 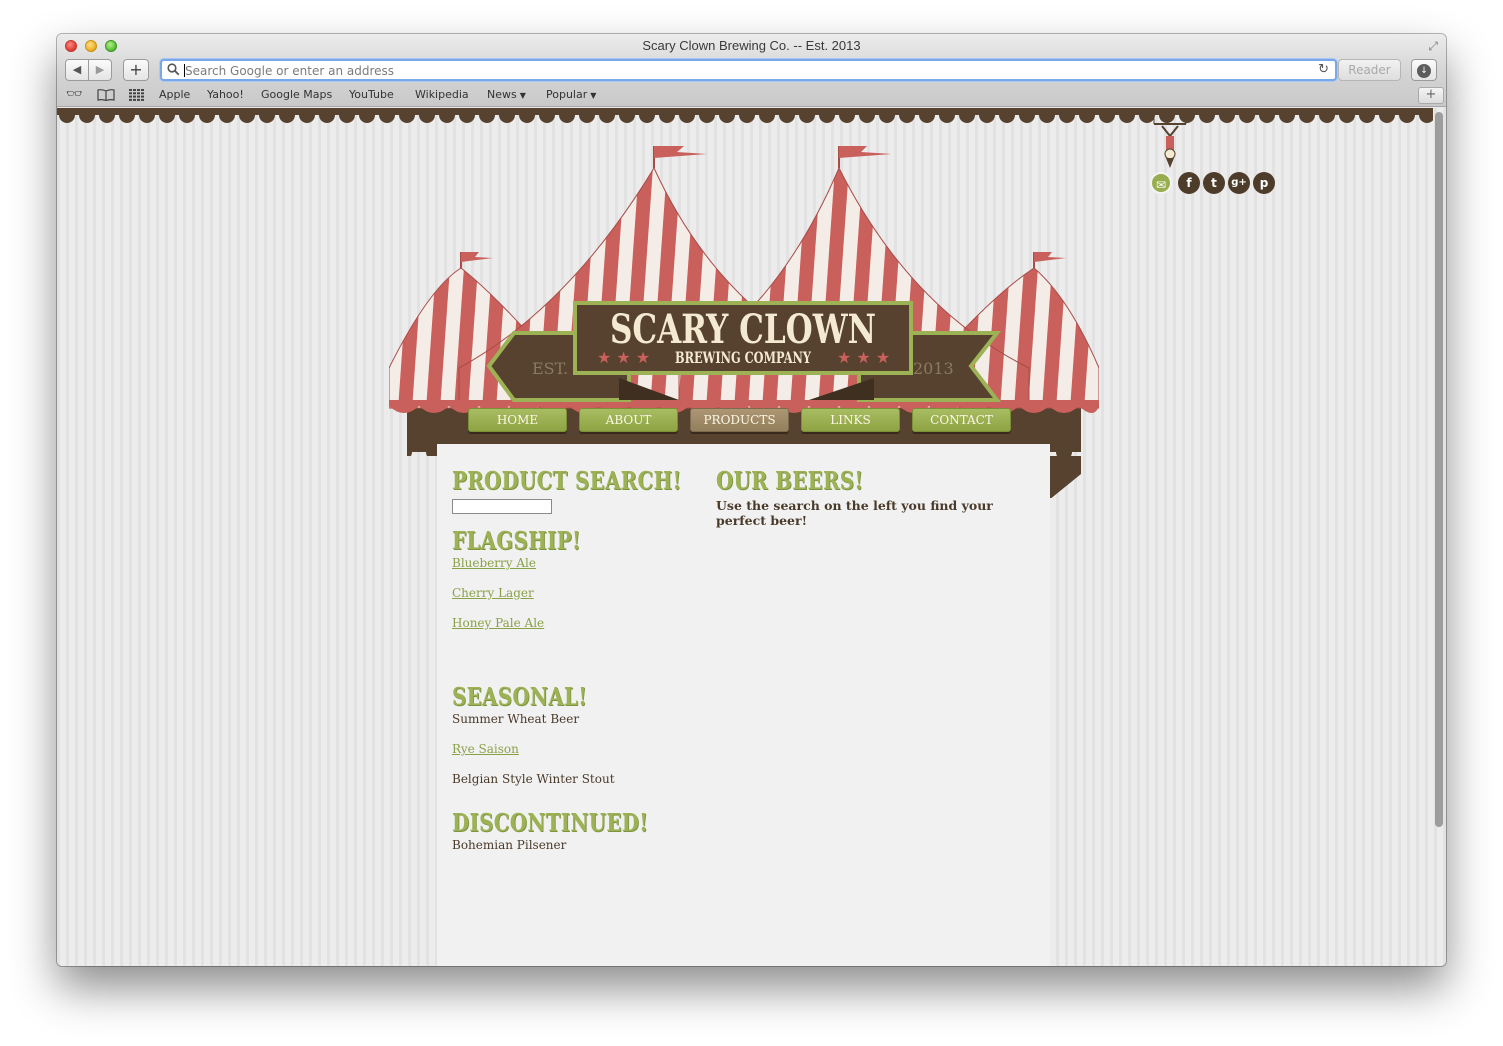 What do you see at coordinates (1433, 46) in the screenshot?
I see `fullscreen-icon: ⤢` at bounding box center [1433, 46].